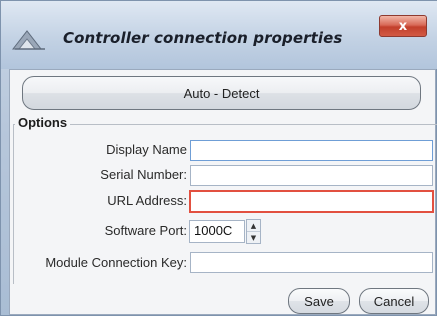 The width and height of the screenshot is (437, 316). Describe the element at coordinates (217, 231) in the screenshot. I see `software-port-field: 1000C` at that location.